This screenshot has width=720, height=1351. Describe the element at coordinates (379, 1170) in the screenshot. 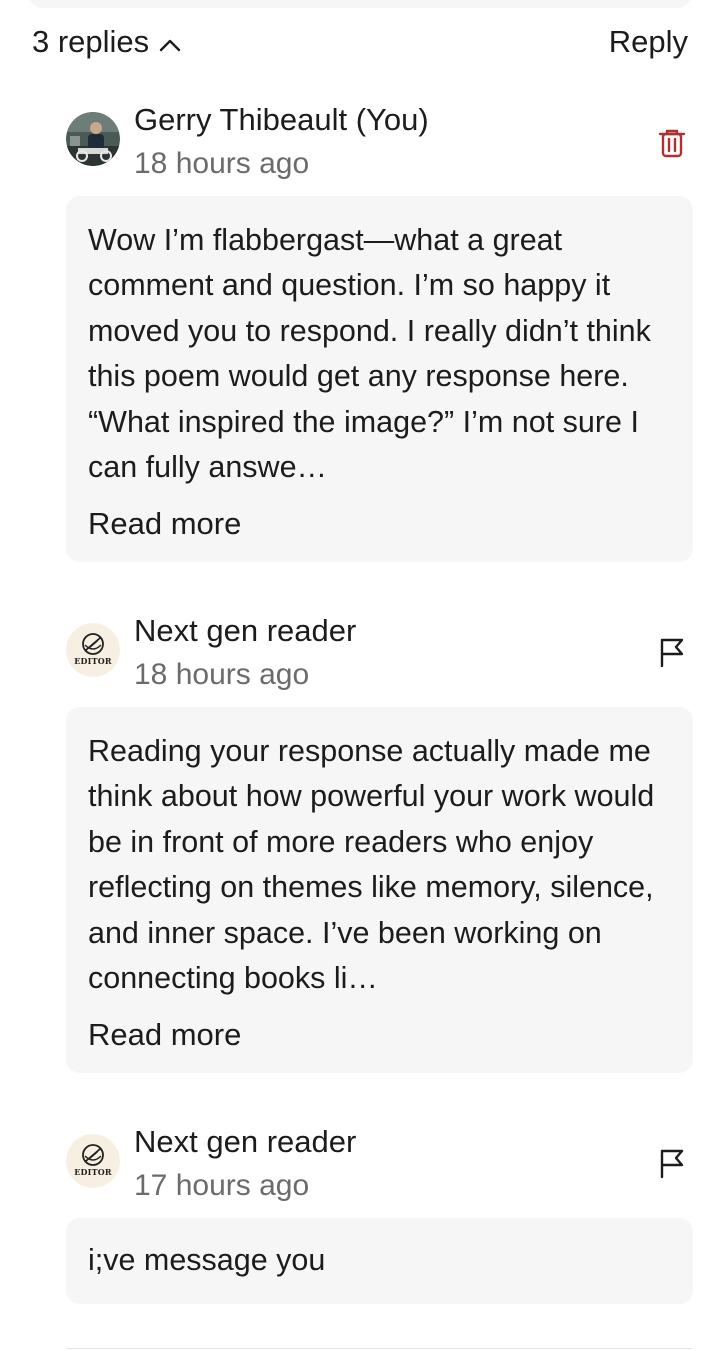

I see `comment-header: EDITOR Next gen reader 17 hours ago` at that location.